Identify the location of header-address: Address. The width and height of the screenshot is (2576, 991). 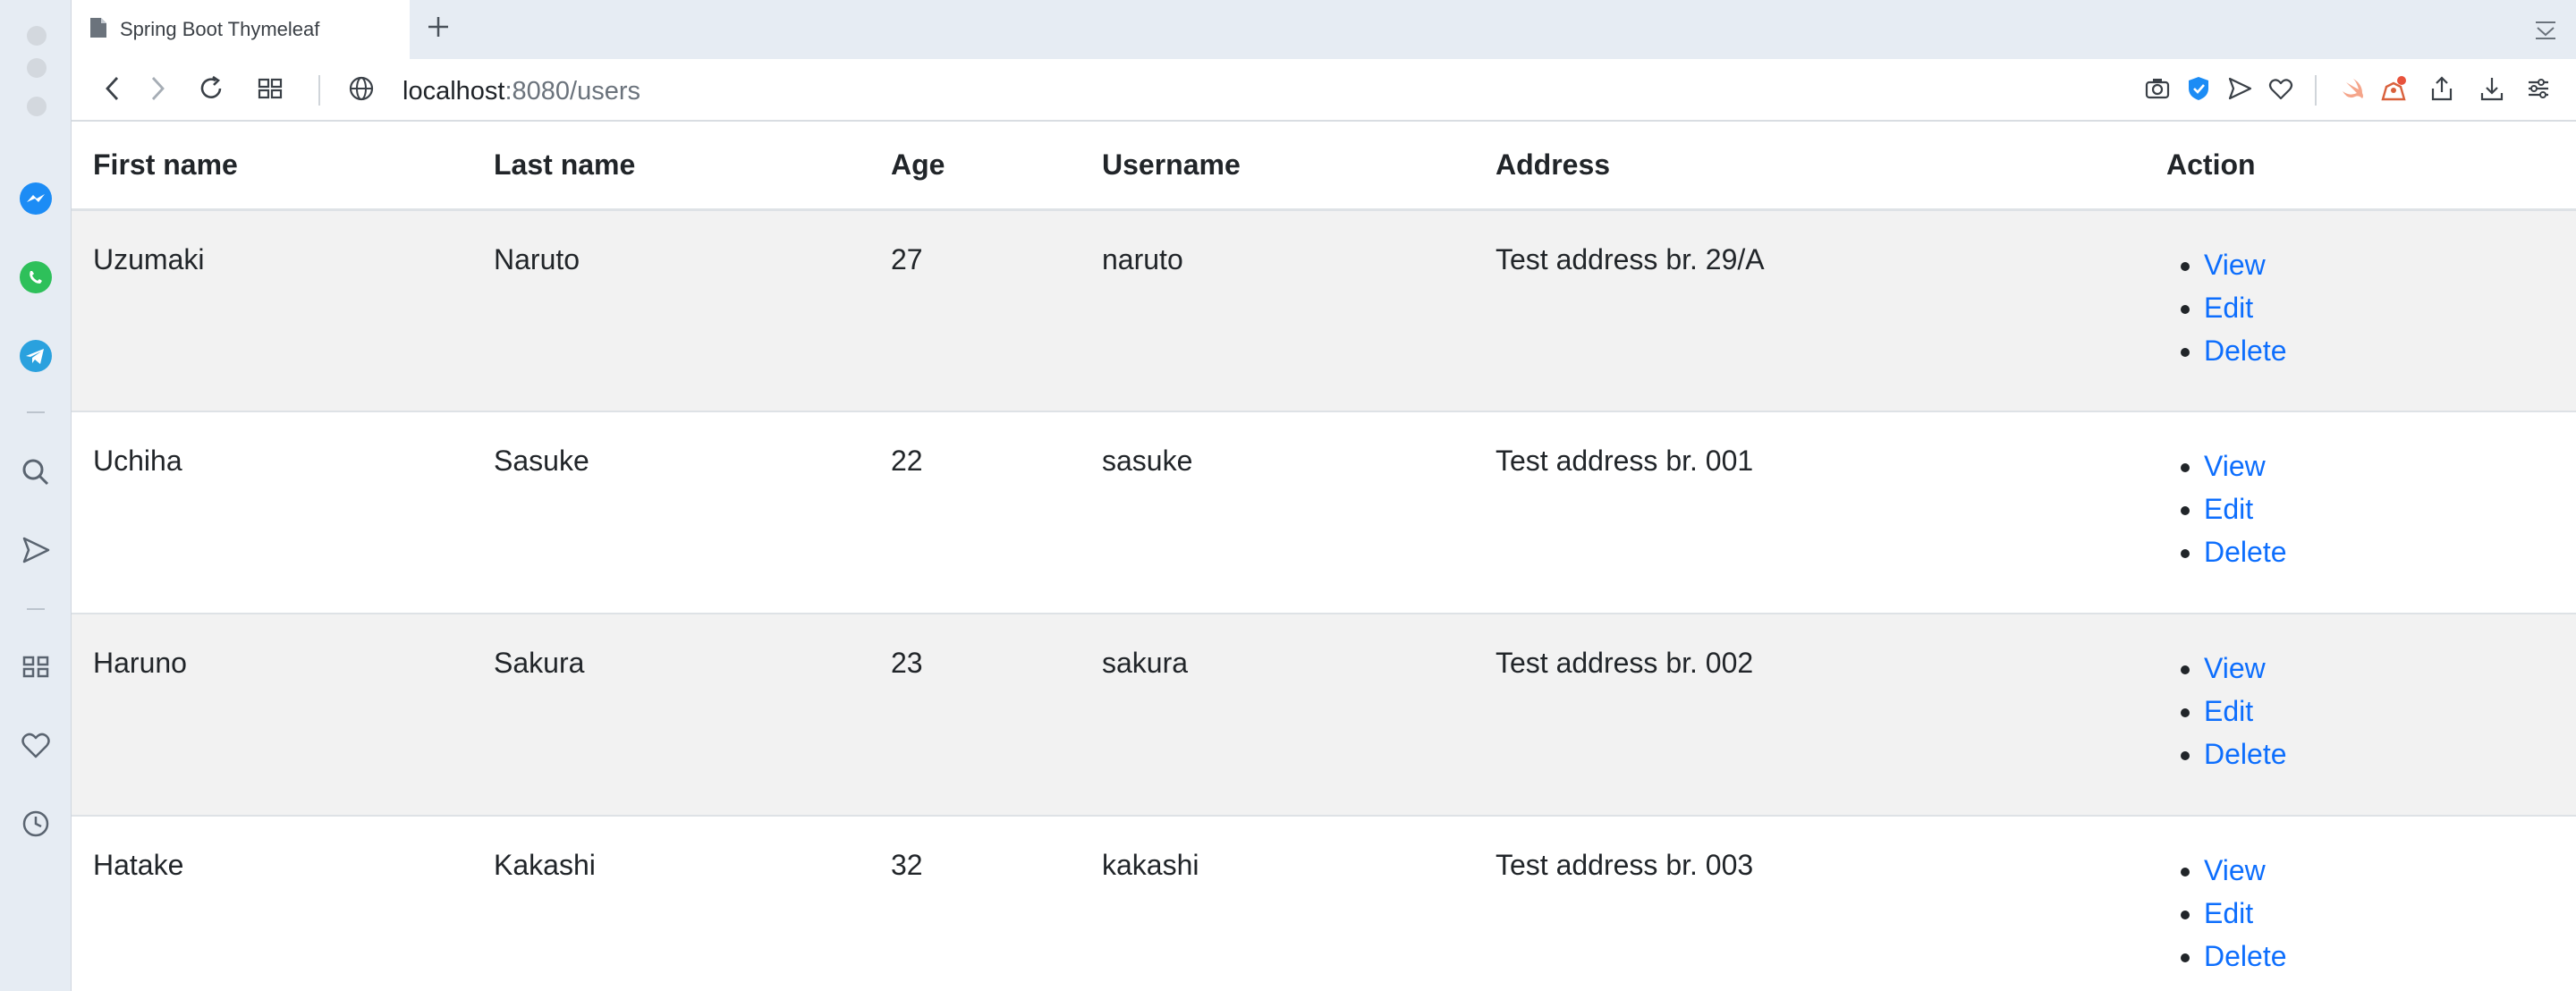
(1809, 166).